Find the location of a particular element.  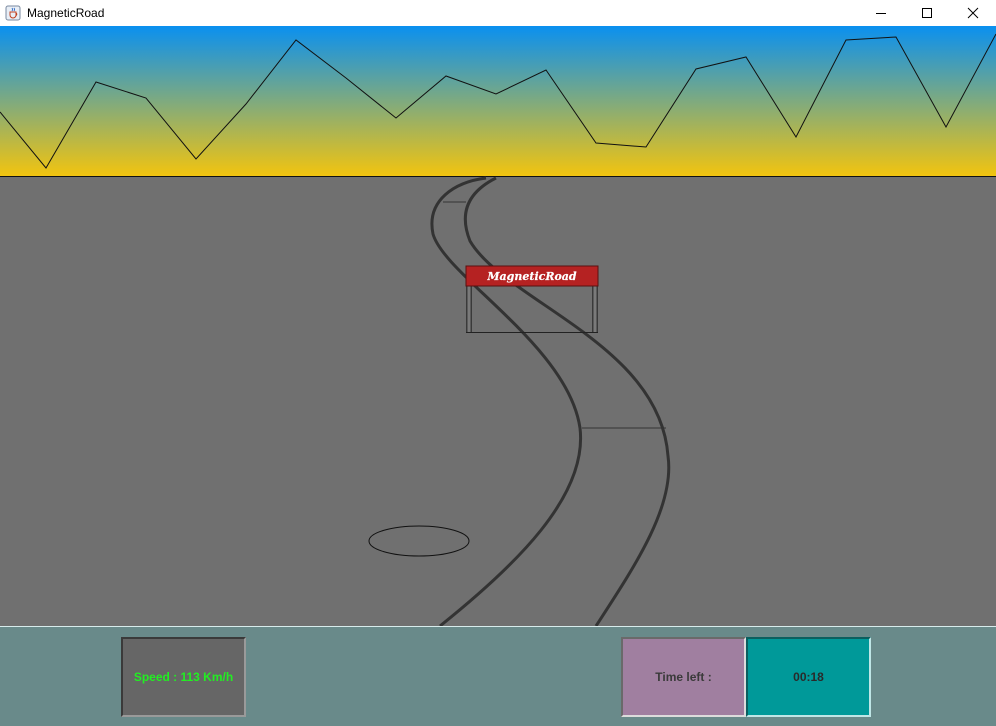

close-button is located at coordinates (973, 13).